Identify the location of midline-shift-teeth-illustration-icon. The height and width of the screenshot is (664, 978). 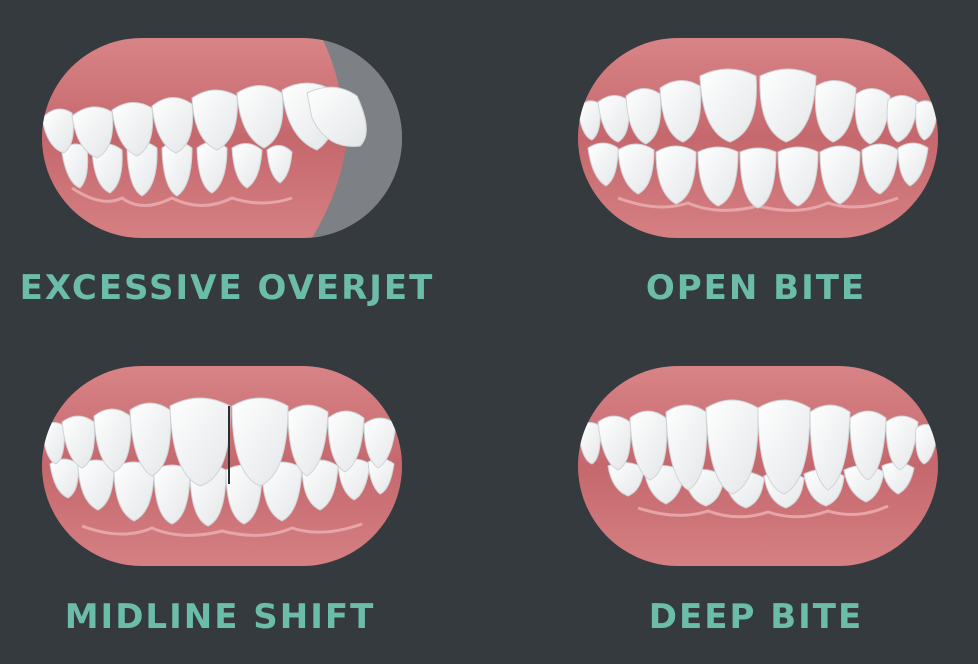
(222, 466).